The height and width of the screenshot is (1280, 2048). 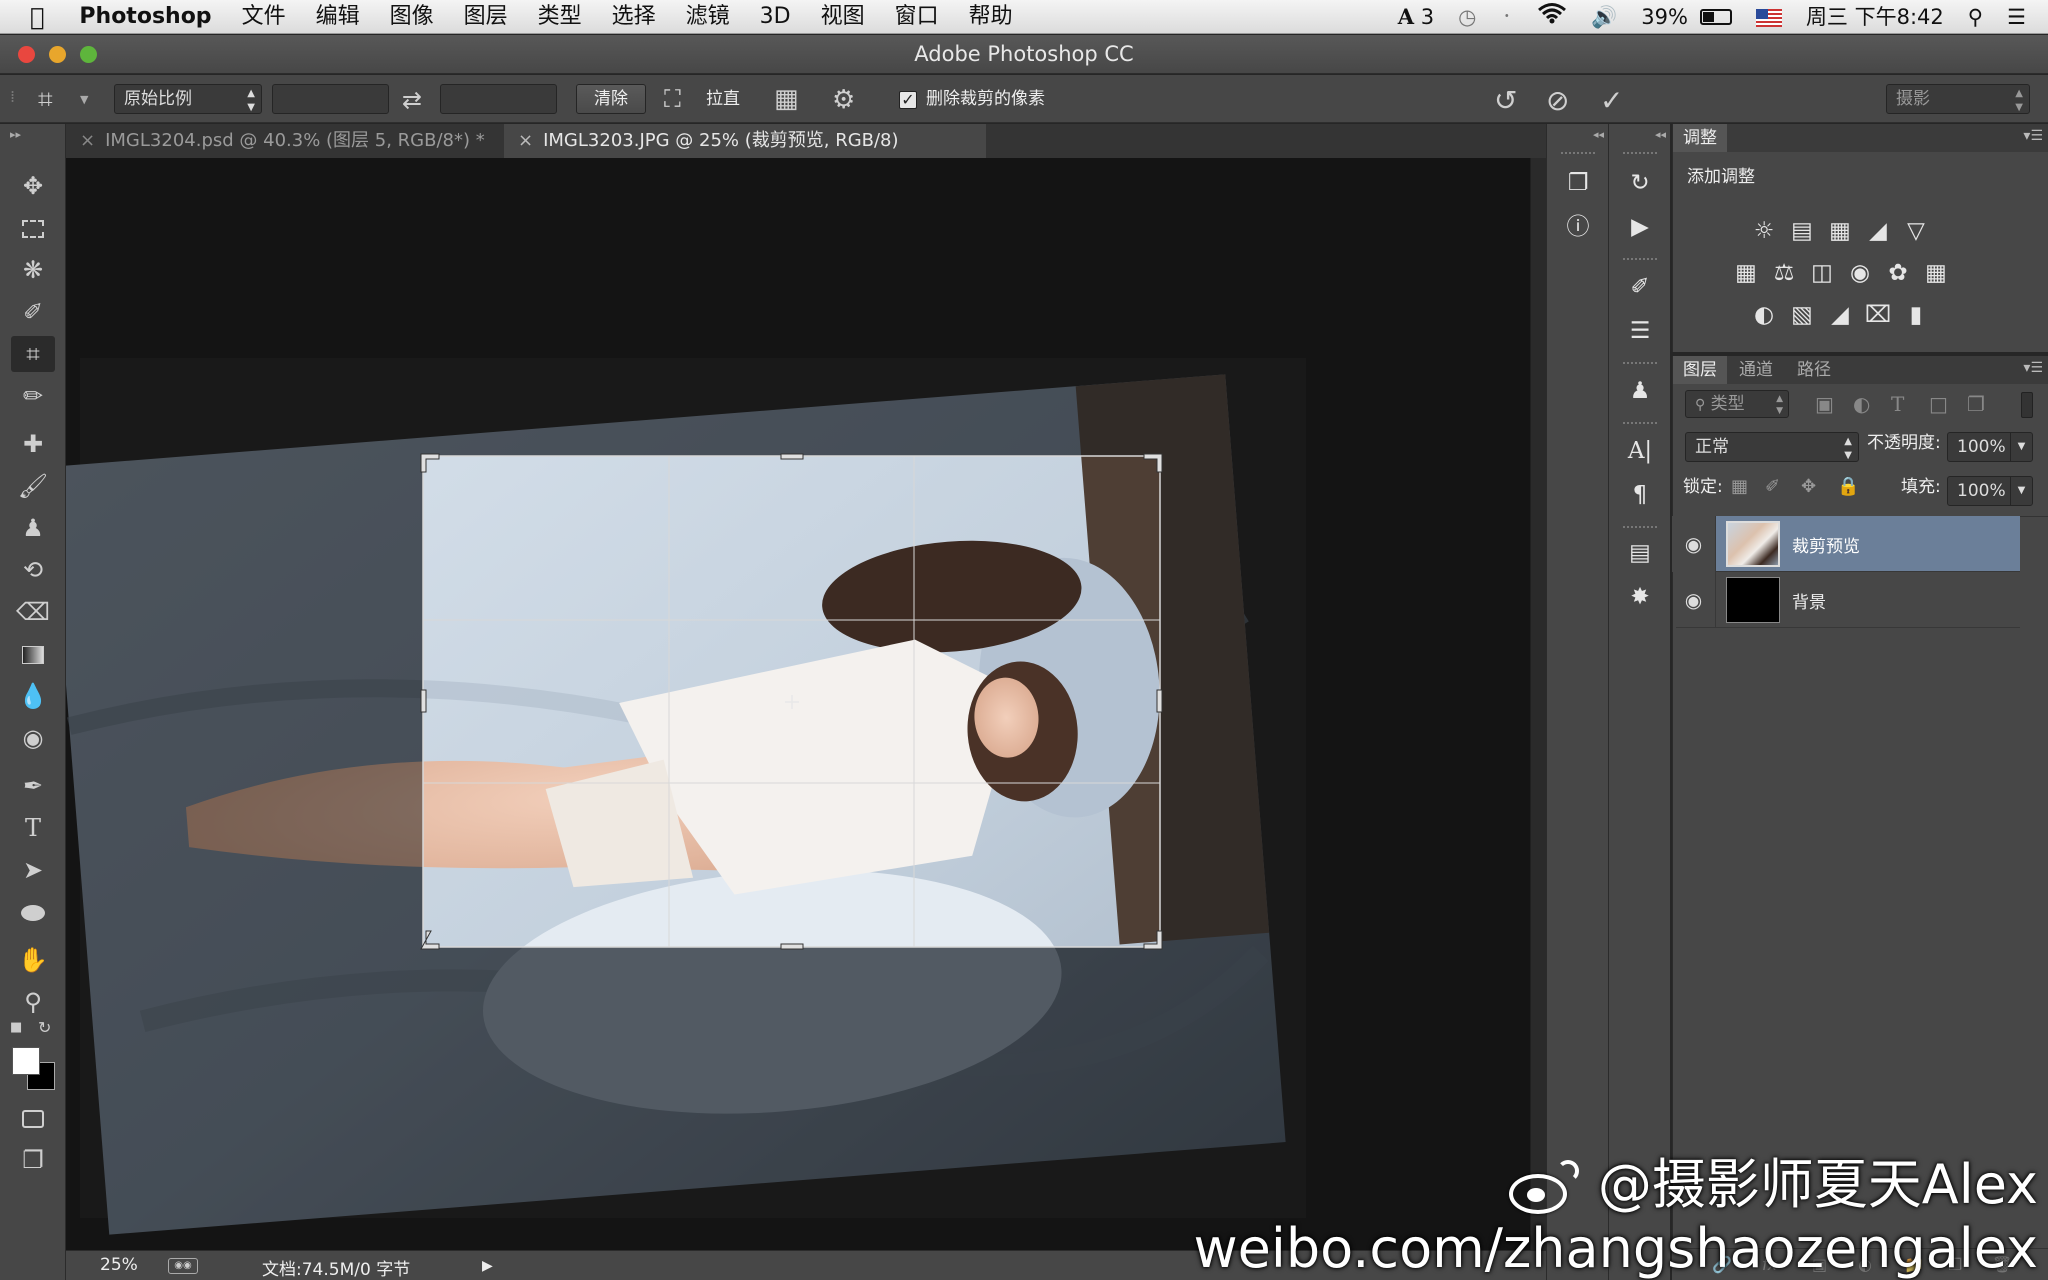 What do you see at coordinates (1990, 491) in the screenshot?
I see `fill-input: 100% ▼` at bounding box center [1990, 491].